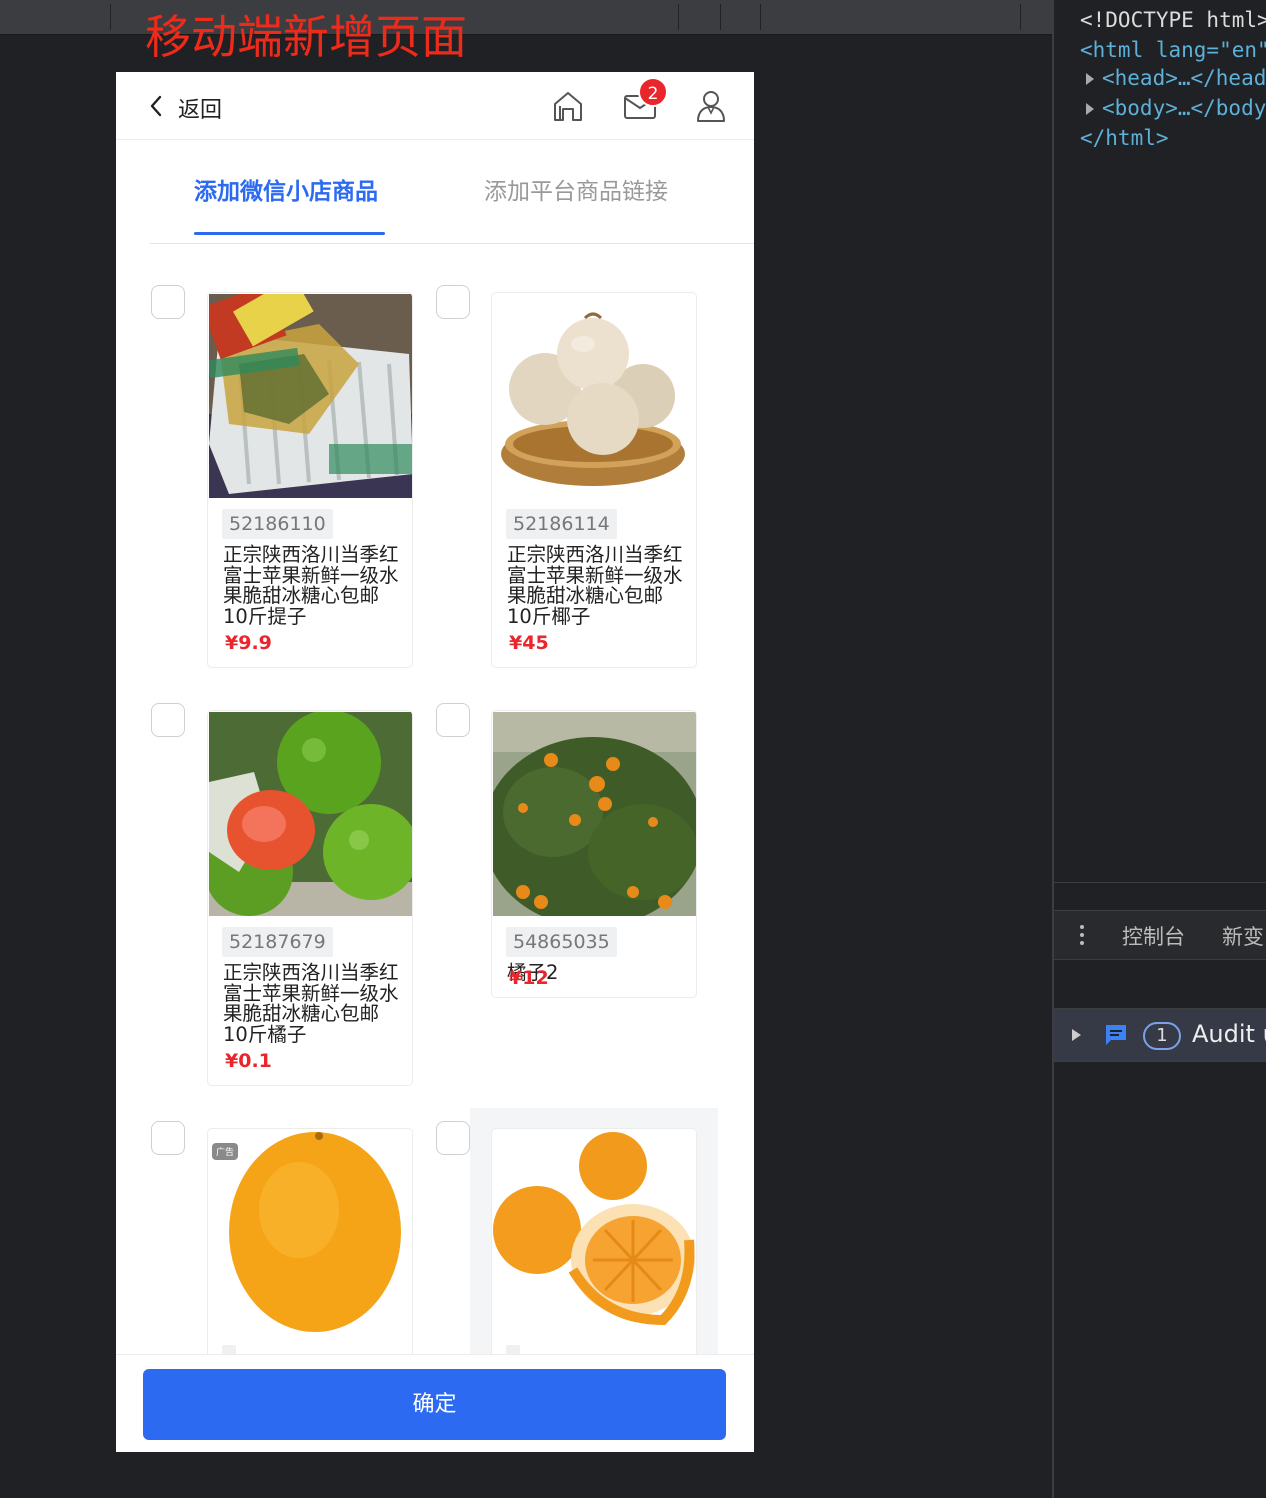 The image size is (1266, 1498). What do you see at coordinates (653, 92) in the screenshot?
I see `message-count-badge: 2` at bounding box center [653, 92].